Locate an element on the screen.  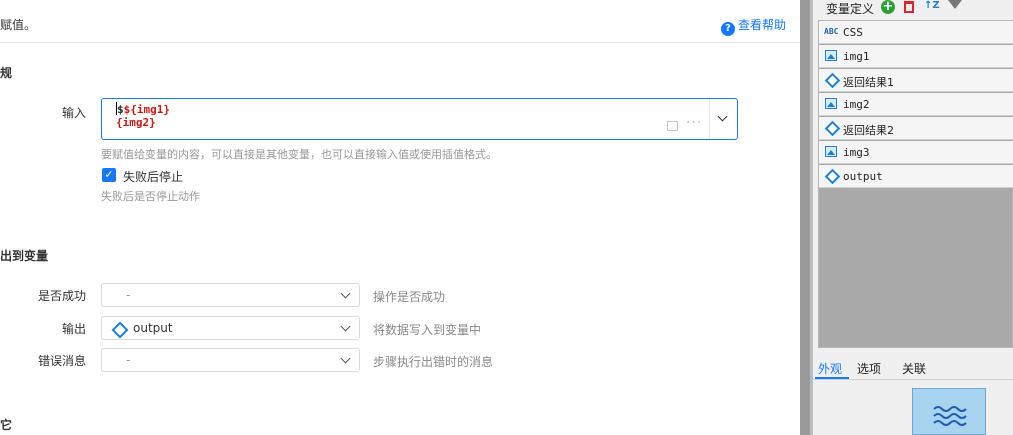
help-icon: ? is located at coordinates (728, 29).